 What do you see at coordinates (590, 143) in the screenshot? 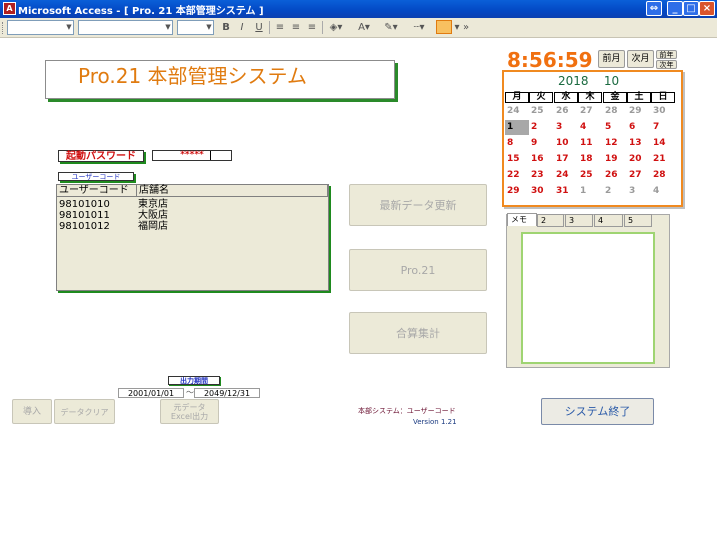
I see `calendar-day: 11` at bounding box center [590, 143].